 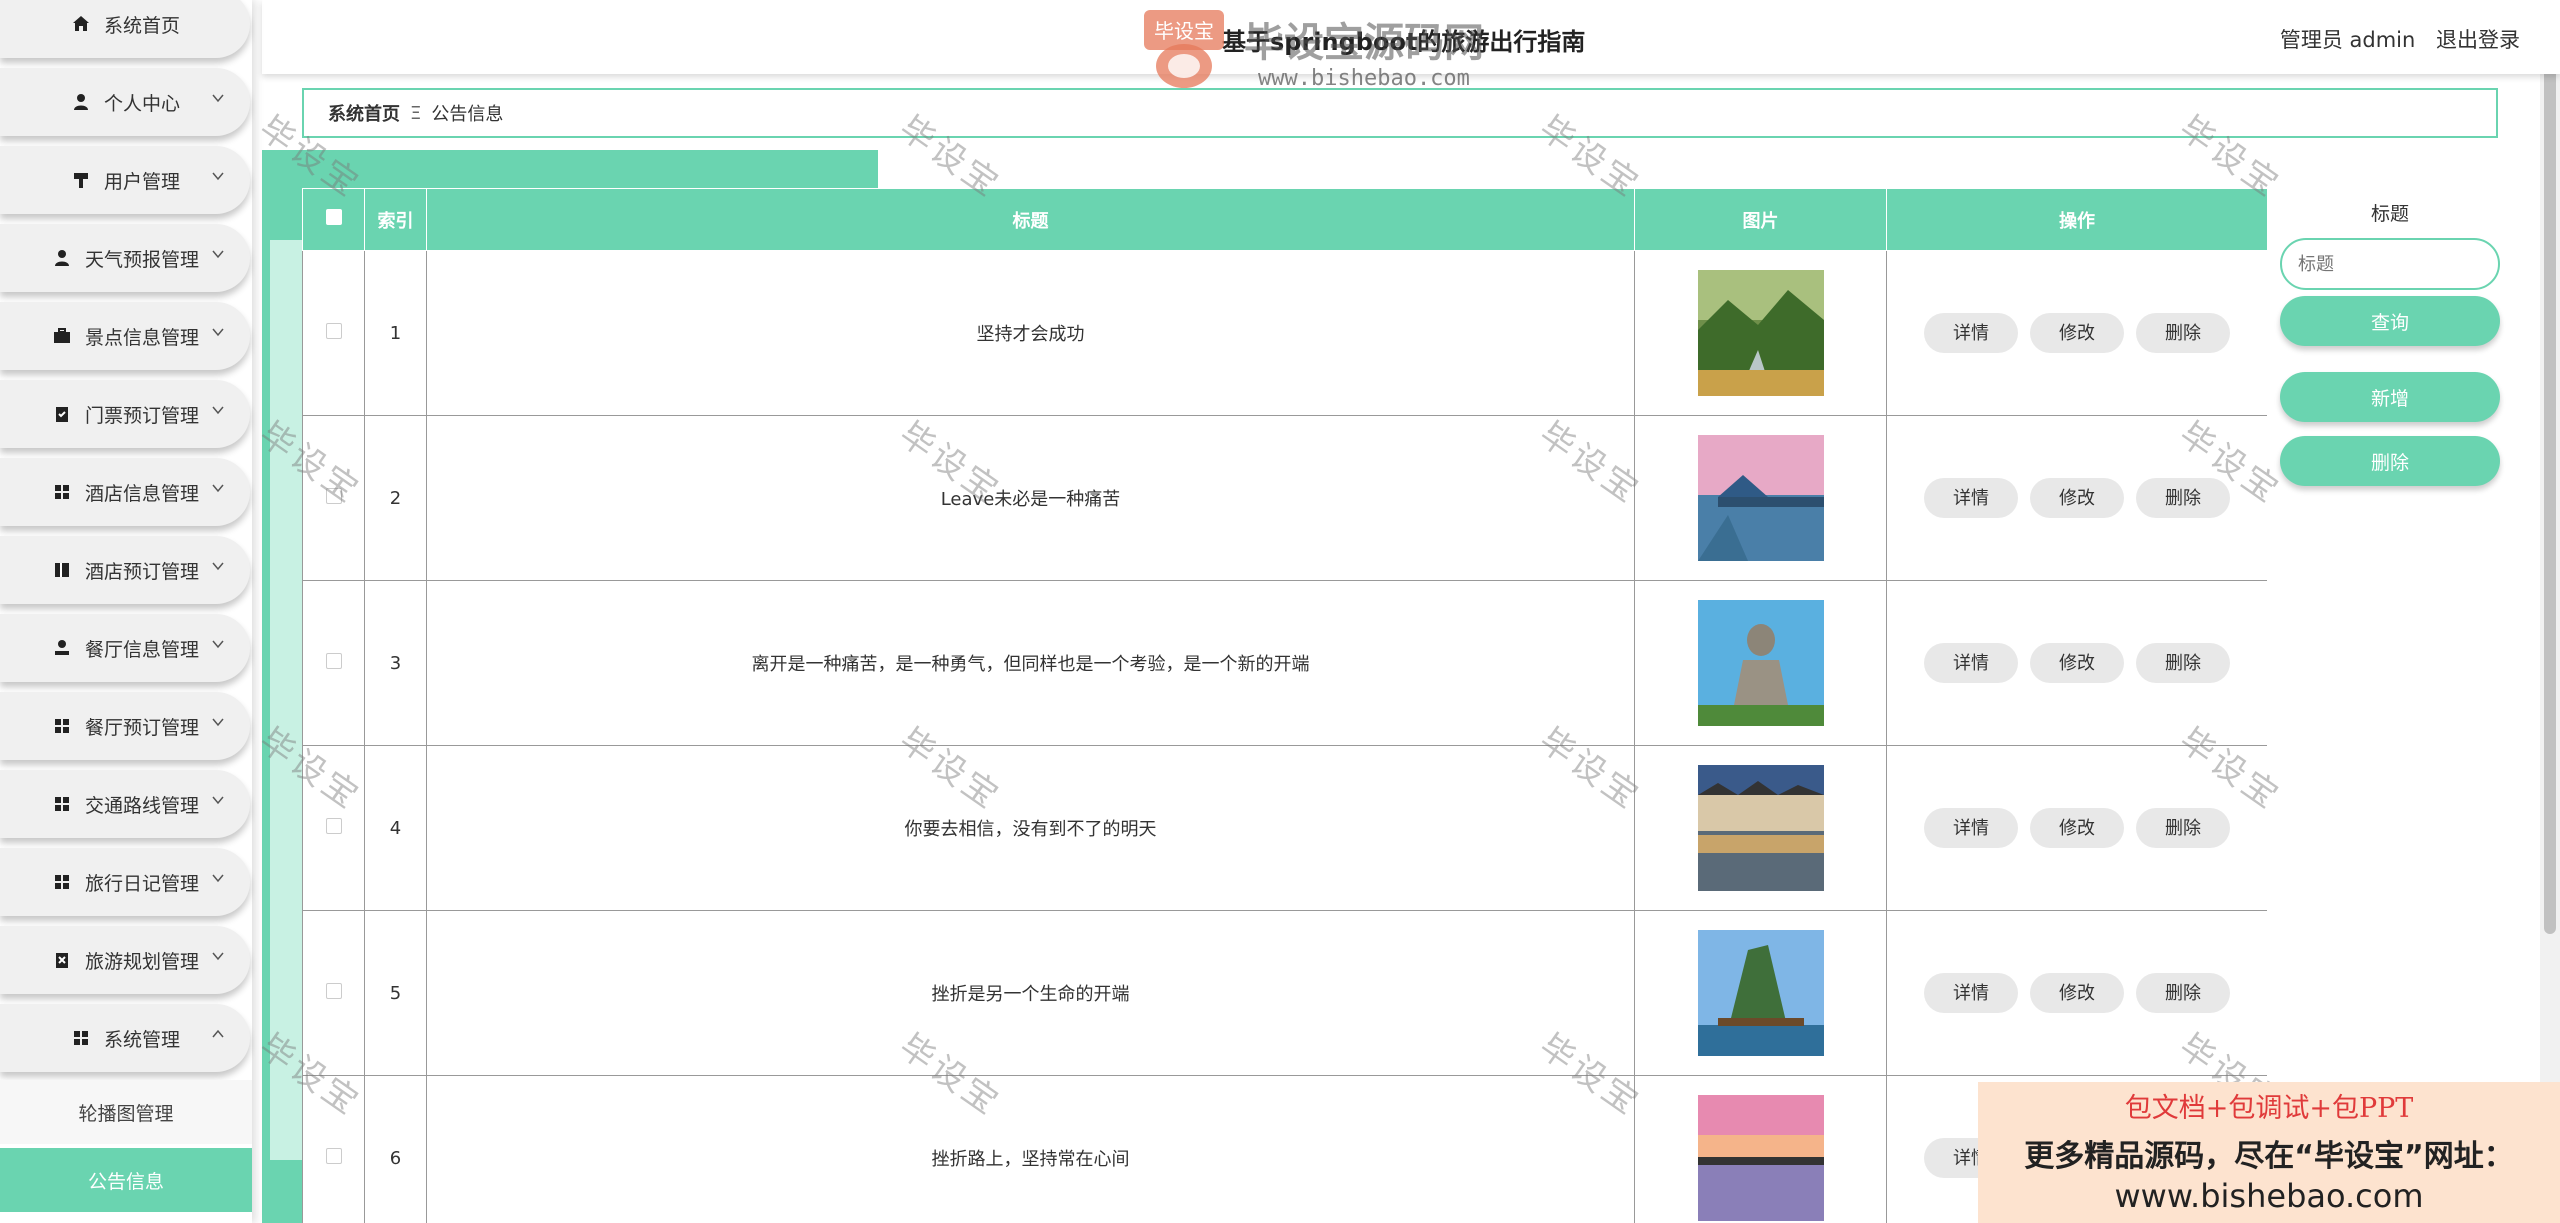 I want to click on decor-green-left-light, so click(x=286, y=700).